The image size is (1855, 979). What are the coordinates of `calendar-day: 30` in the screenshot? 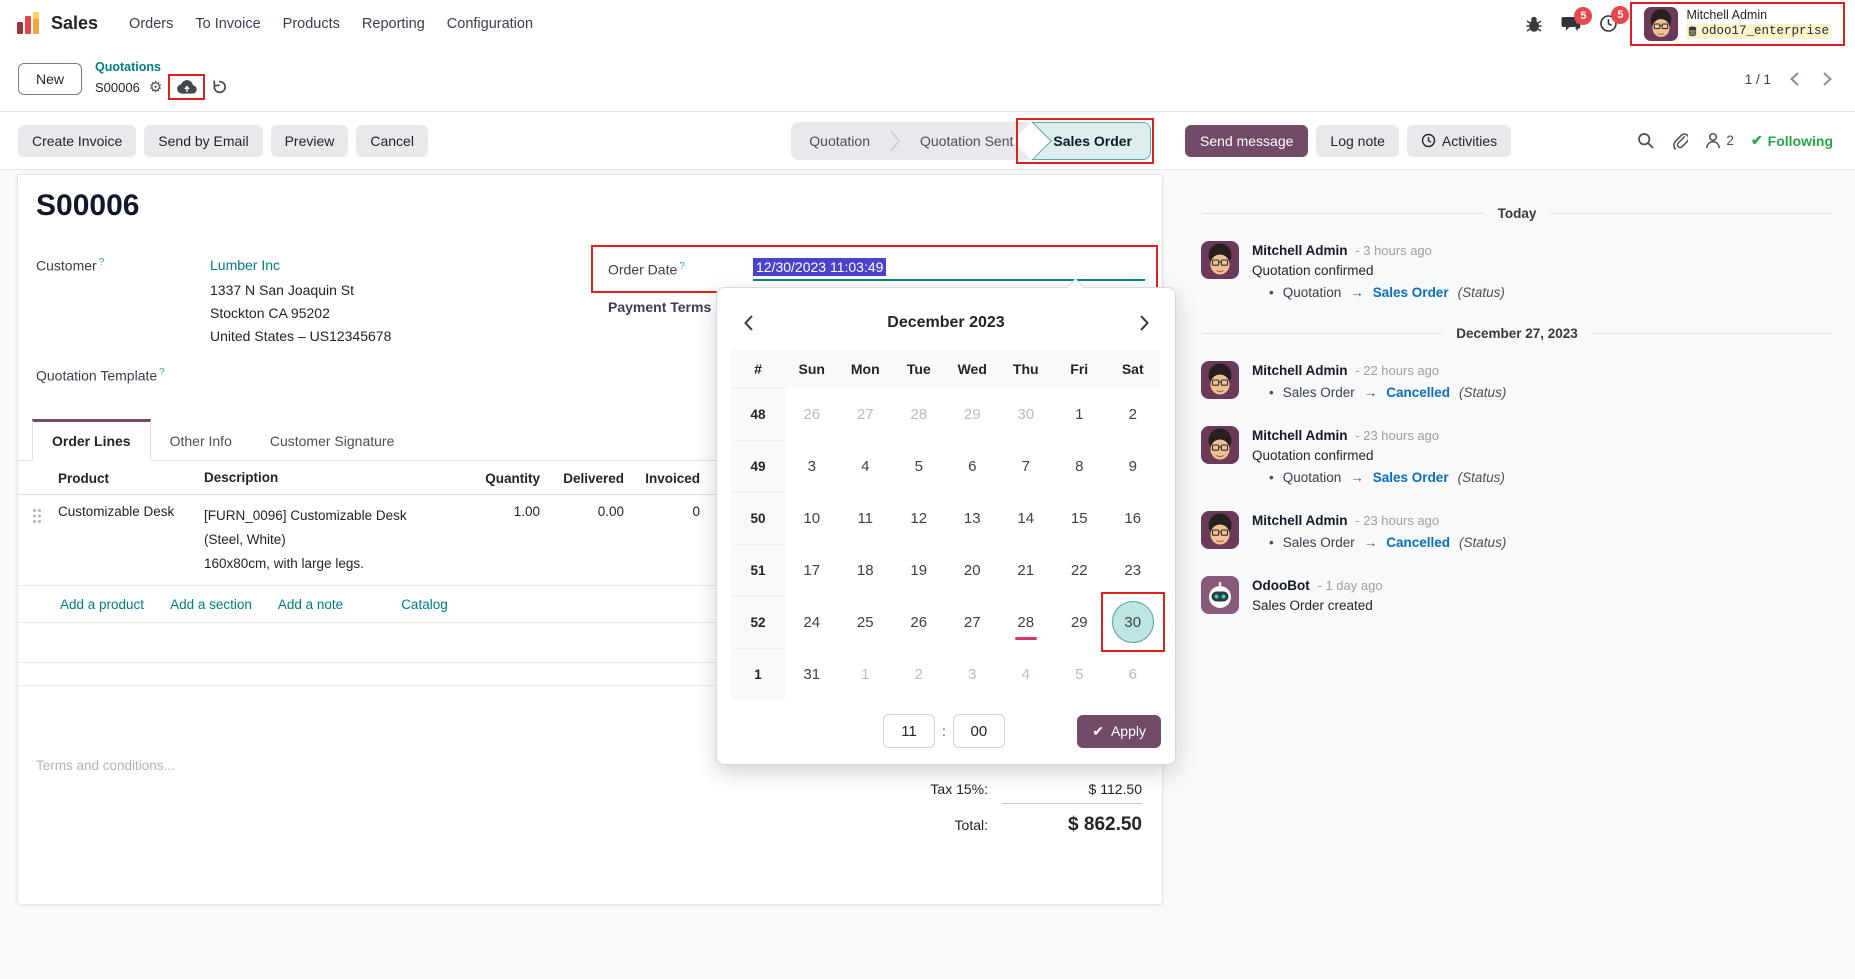 It's located at (1026, 414).